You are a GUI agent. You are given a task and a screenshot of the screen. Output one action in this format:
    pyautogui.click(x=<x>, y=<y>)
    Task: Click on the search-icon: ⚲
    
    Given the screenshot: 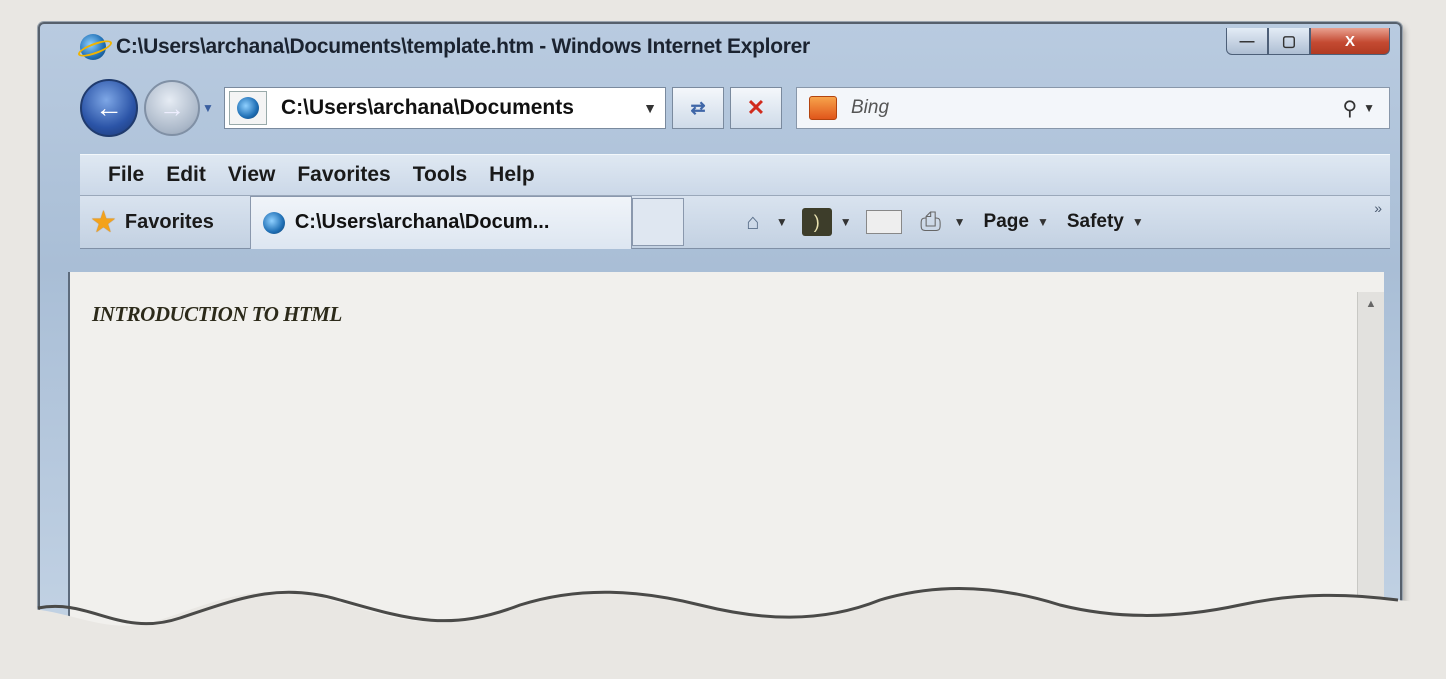 What is the action you would take?
    pyautogui.click(x=1349, y=108)
    